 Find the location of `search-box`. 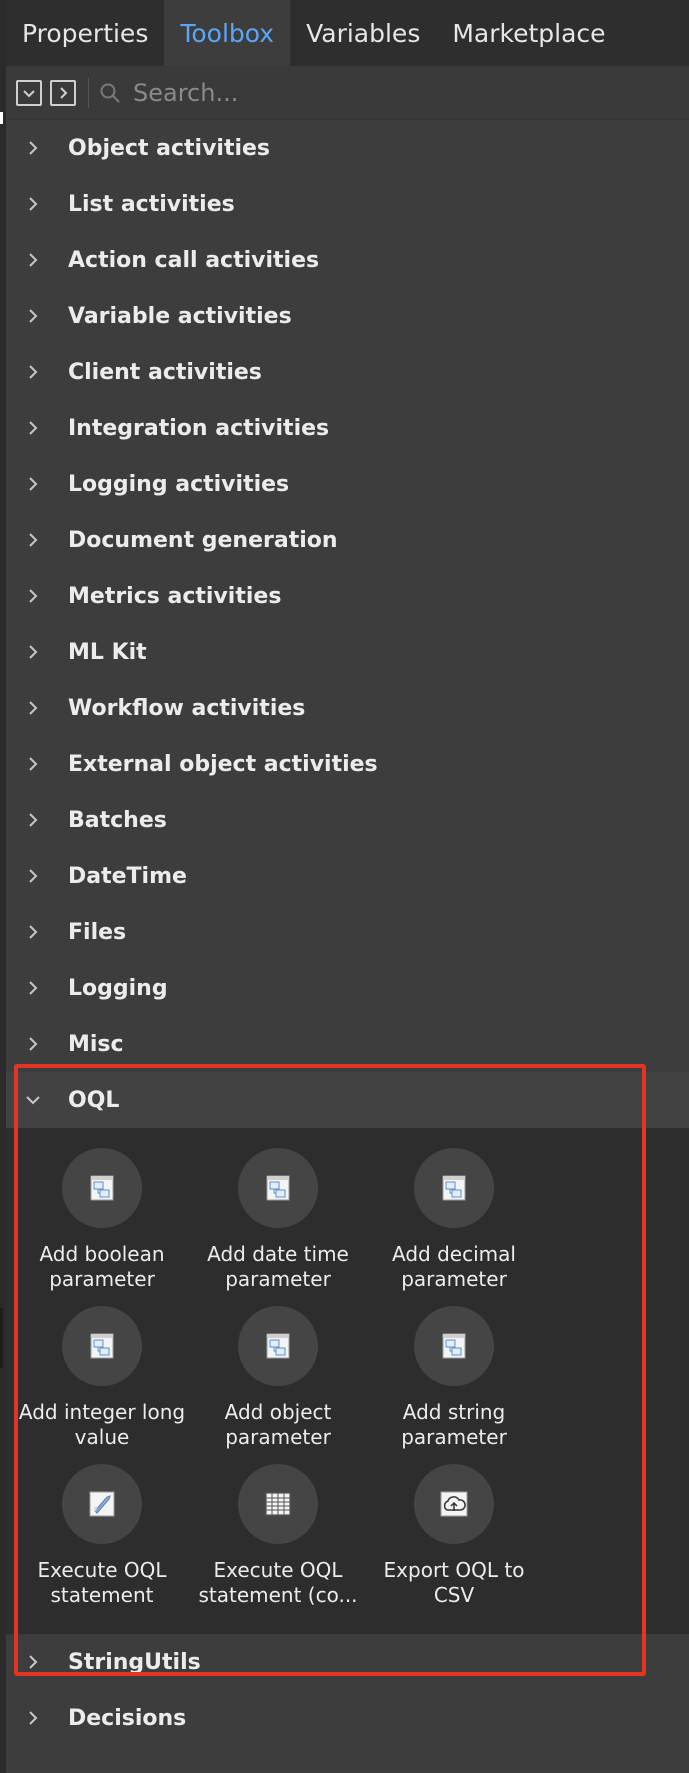

search-box is located at coordinates (394, 93).